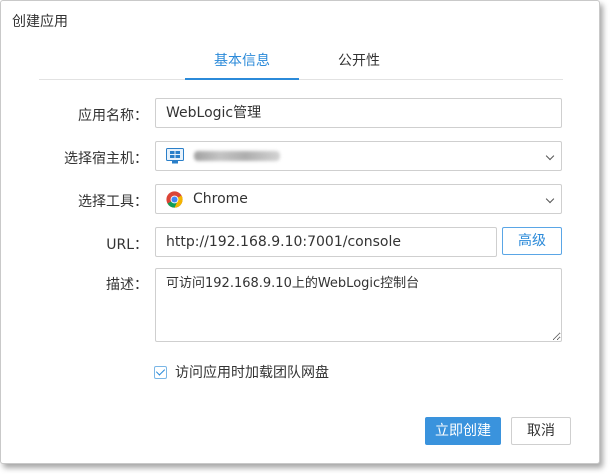 Image resolution: width=610 pixels, height=474 pixels. What do you see at coordinates (358, 156) in the screenshot?
I see `host-select` at bounding box center [358, 156].